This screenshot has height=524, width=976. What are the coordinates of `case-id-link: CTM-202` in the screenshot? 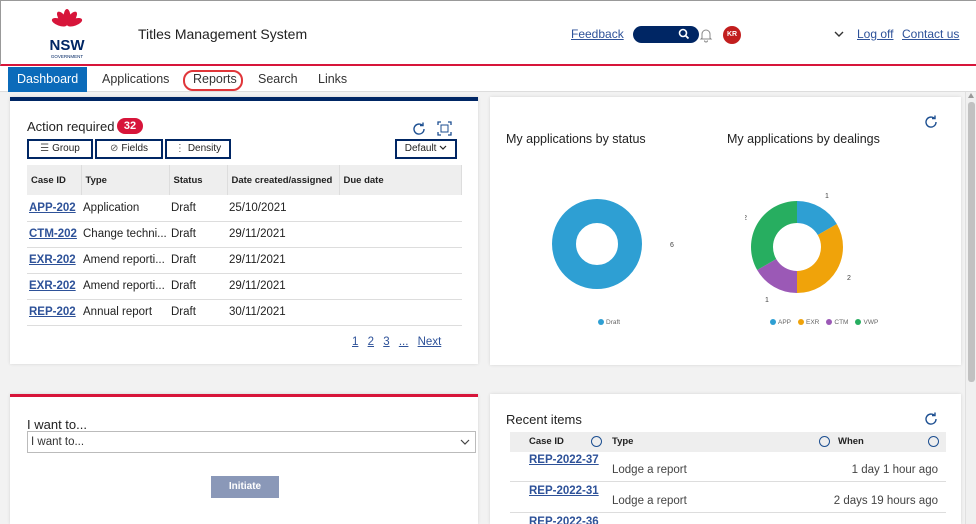 It's located at (53, 234).